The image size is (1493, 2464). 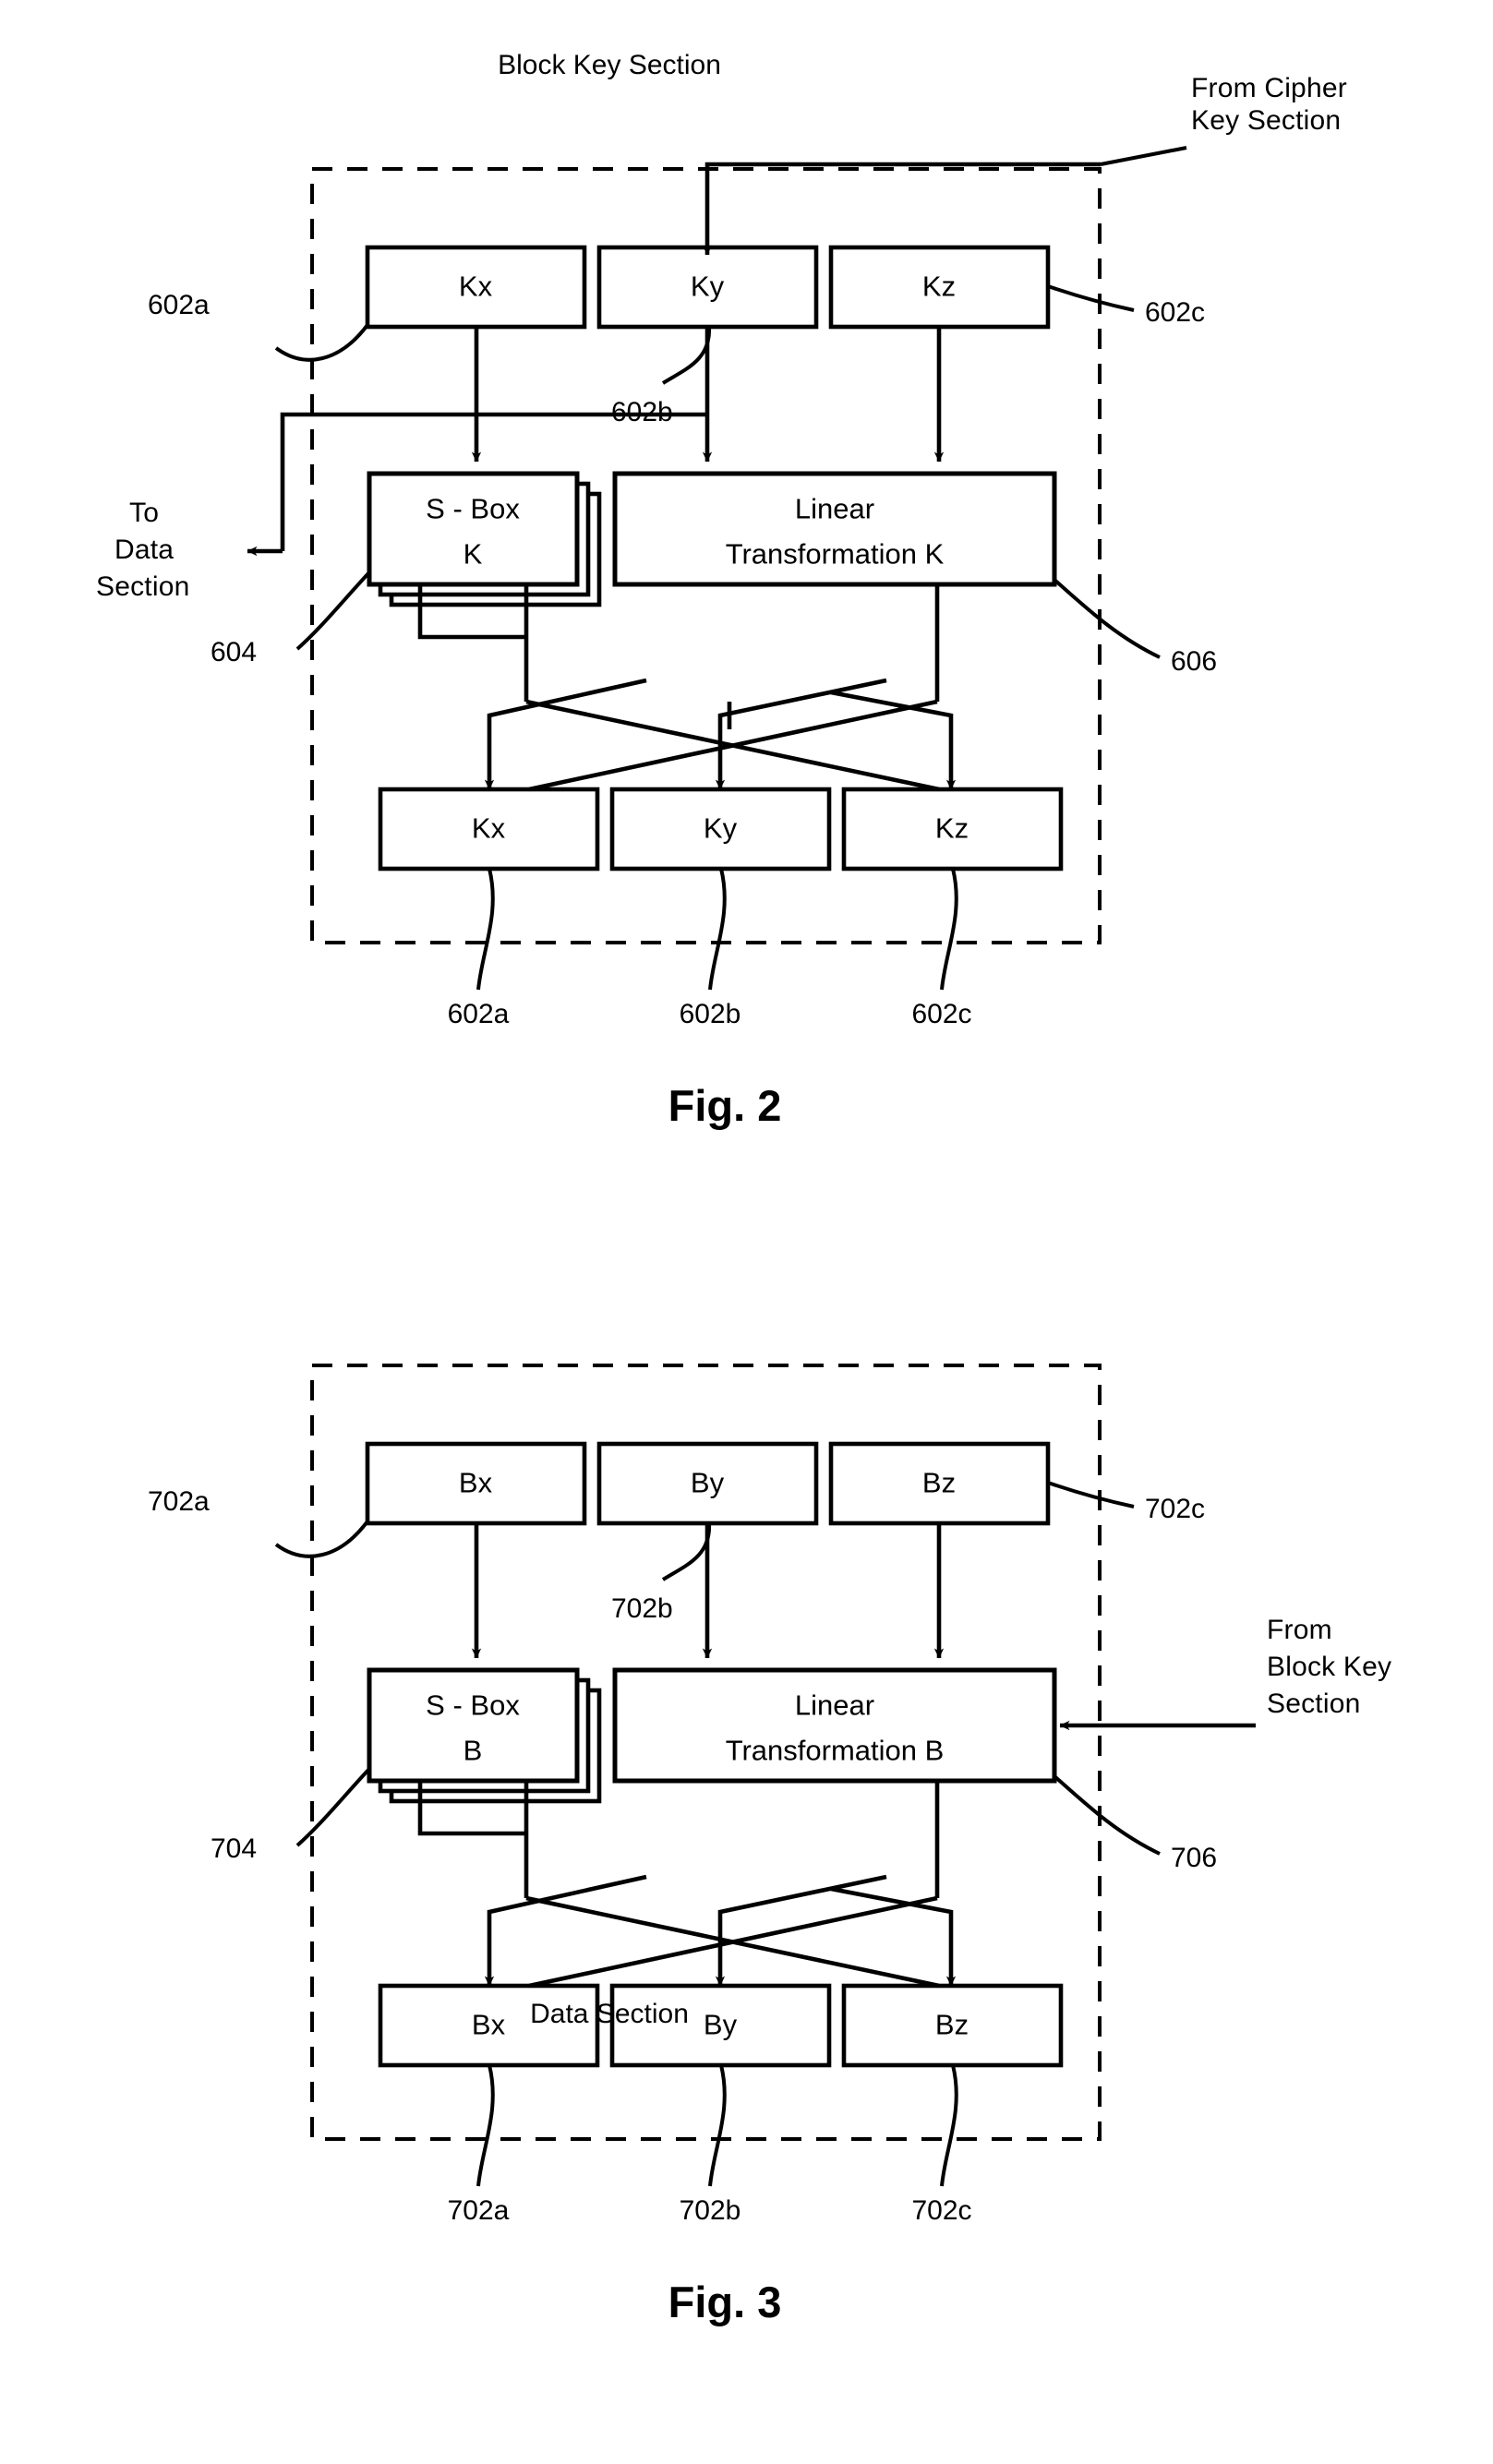 I want to click on input-box-bx-label: Bx, so click(x=475, y=1482).